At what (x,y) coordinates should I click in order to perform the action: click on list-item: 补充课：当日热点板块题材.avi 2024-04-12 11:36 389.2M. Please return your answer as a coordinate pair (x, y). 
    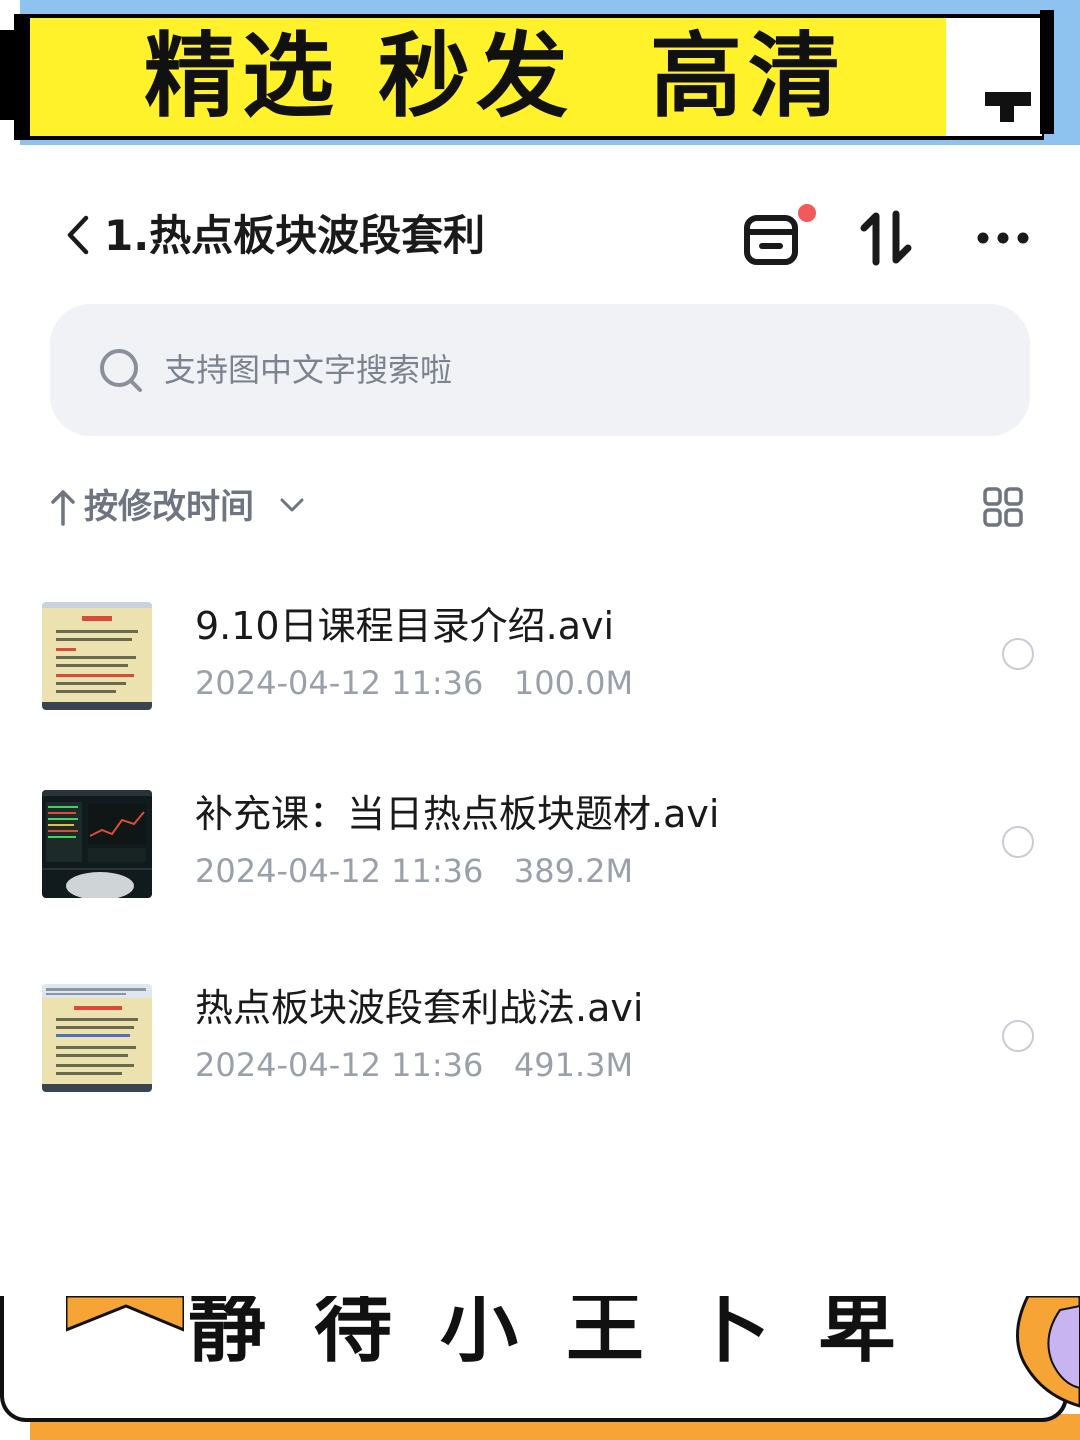
    Looking at the image, I should click on (540, 843).